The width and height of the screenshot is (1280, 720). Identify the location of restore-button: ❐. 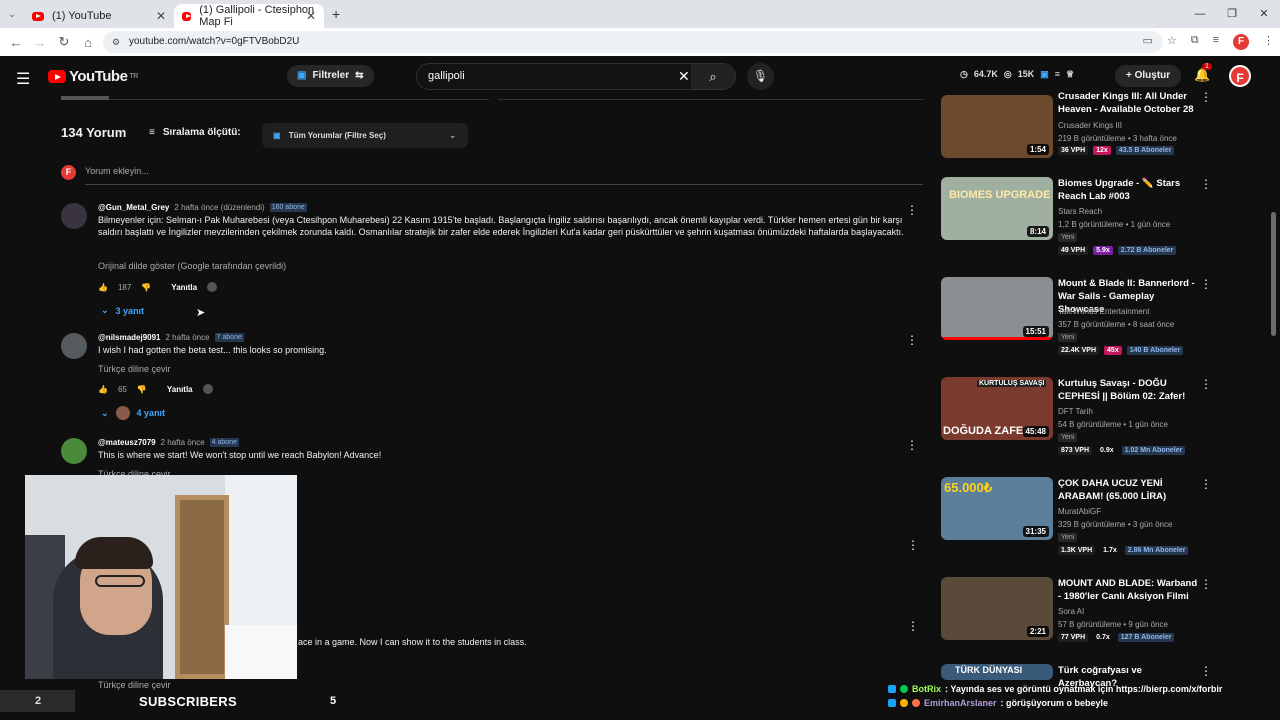
(1232, 14).